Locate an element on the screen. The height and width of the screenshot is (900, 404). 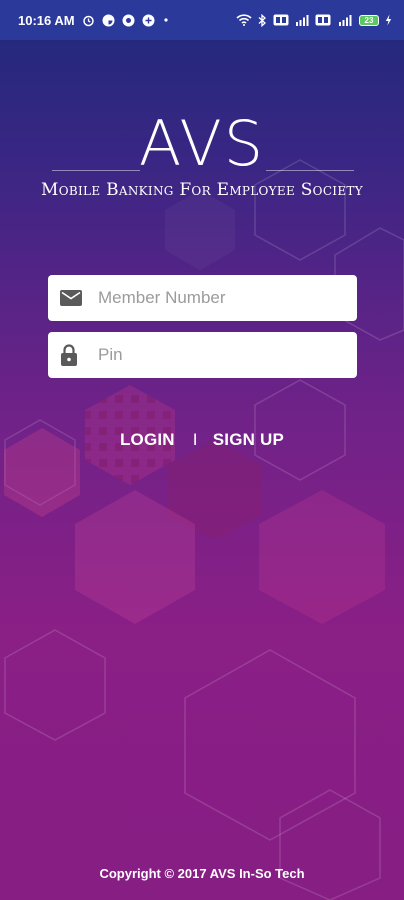
pin-field is located at coordinates (202, 355).